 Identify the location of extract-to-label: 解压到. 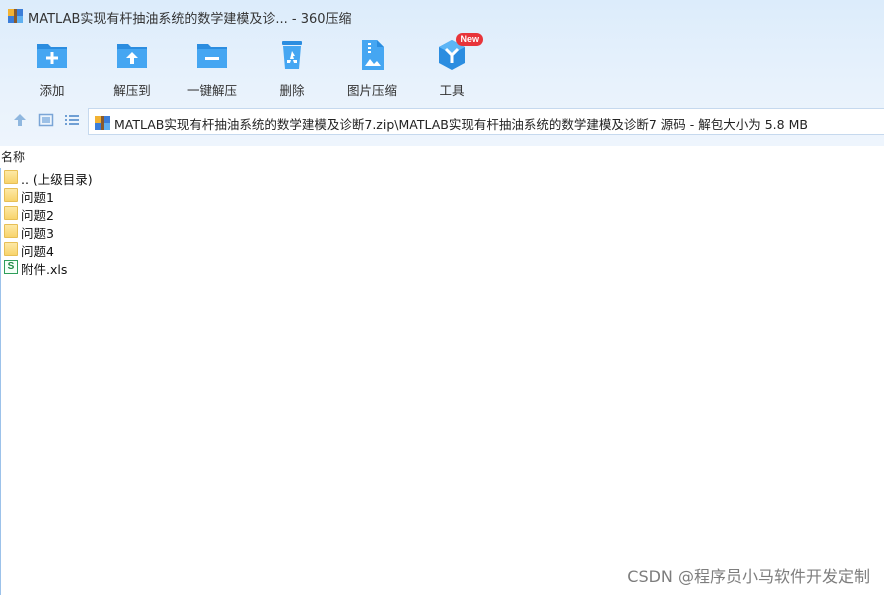
(132, 90).